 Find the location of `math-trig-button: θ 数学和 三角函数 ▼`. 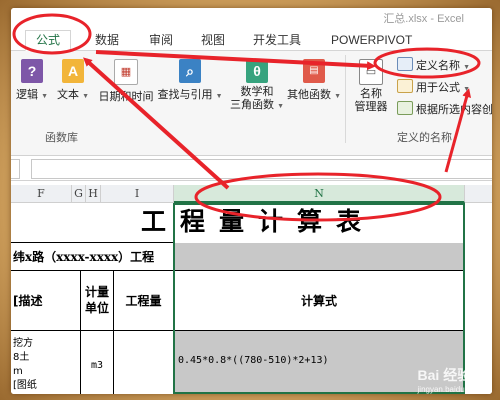

math-trig-button: θ 数学和 三角函数 ▼ is located at coordinates (257, 86).